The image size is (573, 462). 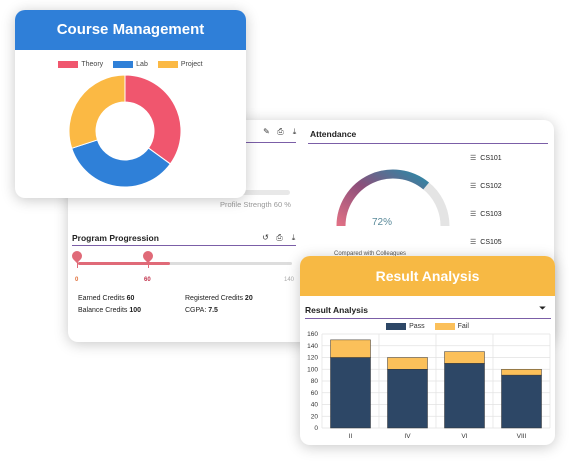 I want to click on legend-item-lab: Lab, so click(x=130, y=64).